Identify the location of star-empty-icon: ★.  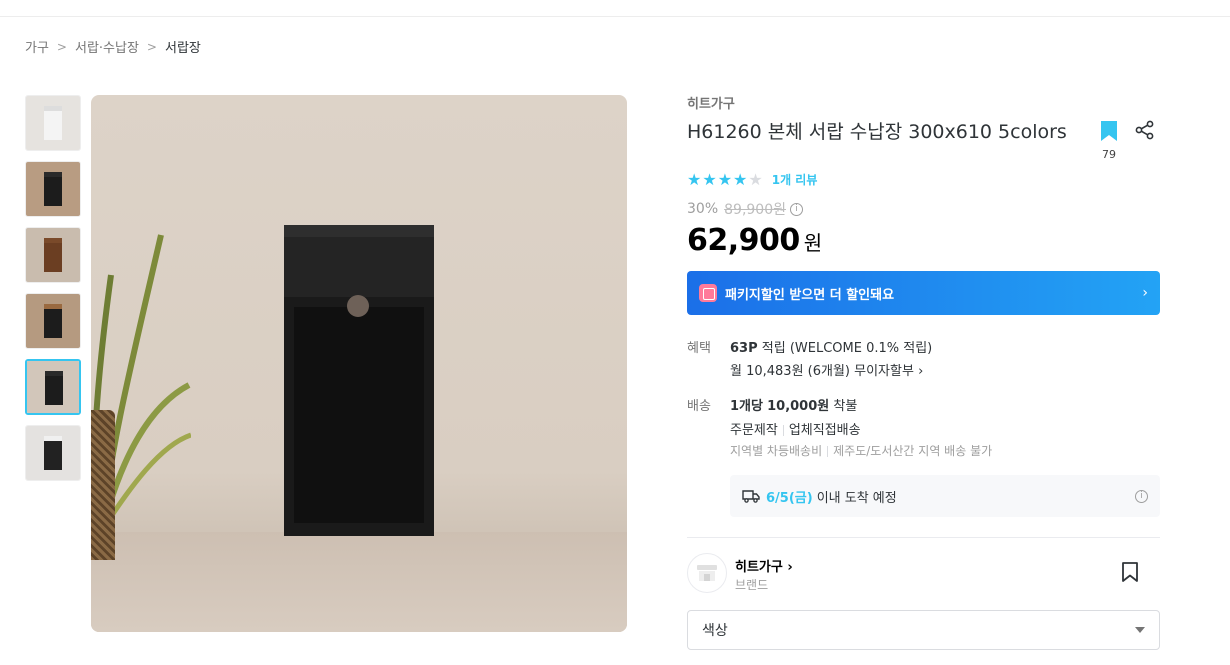
(755, 179).